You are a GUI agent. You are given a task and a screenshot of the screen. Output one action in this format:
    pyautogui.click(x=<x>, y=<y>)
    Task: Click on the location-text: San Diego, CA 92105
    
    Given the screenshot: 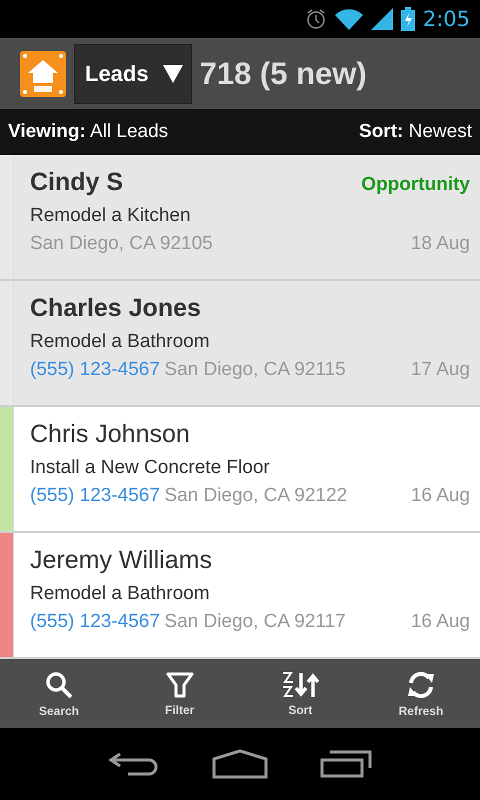 What is the action you would take?
    pyautogui.click(x=121, y=243)
    